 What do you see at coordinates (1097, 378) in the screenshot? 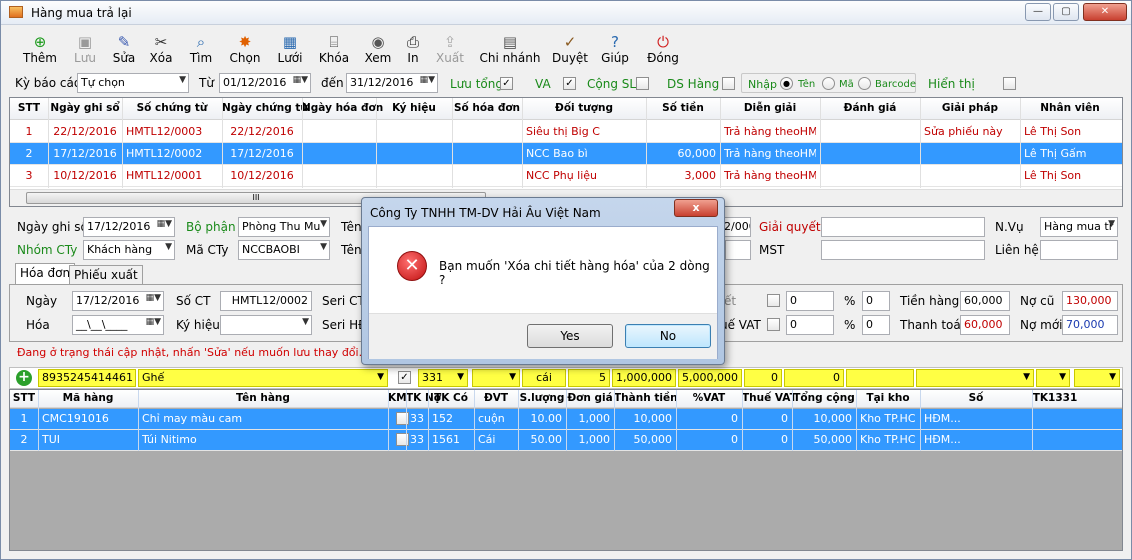
I see `entry-tk1331-input: ▼` at bounding box center [1097, 378].